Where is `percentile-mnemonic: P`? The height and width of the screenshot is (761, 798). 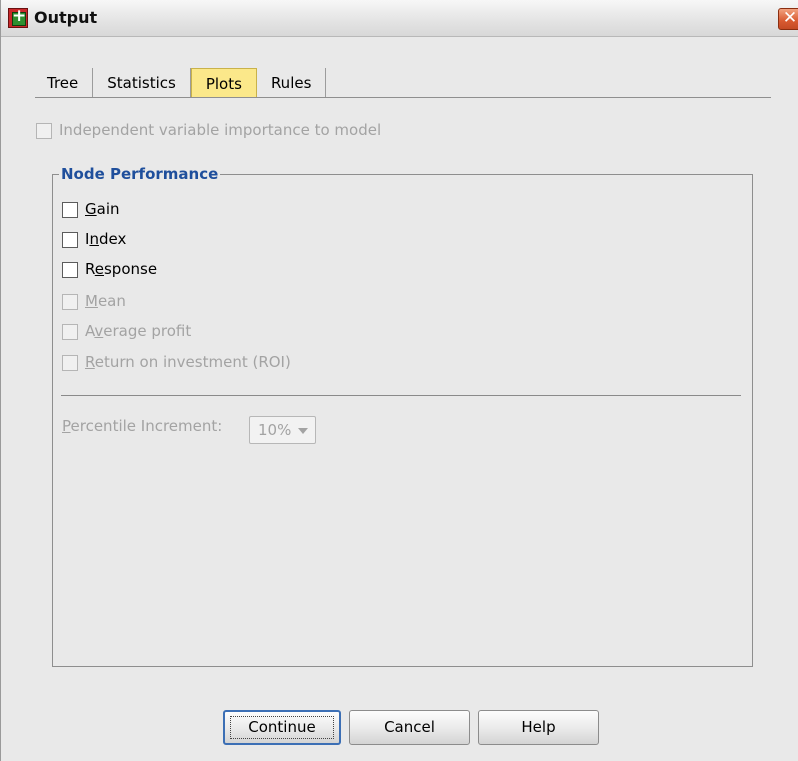 percentile-mnemonic: P is located at coordinates (66, 426).